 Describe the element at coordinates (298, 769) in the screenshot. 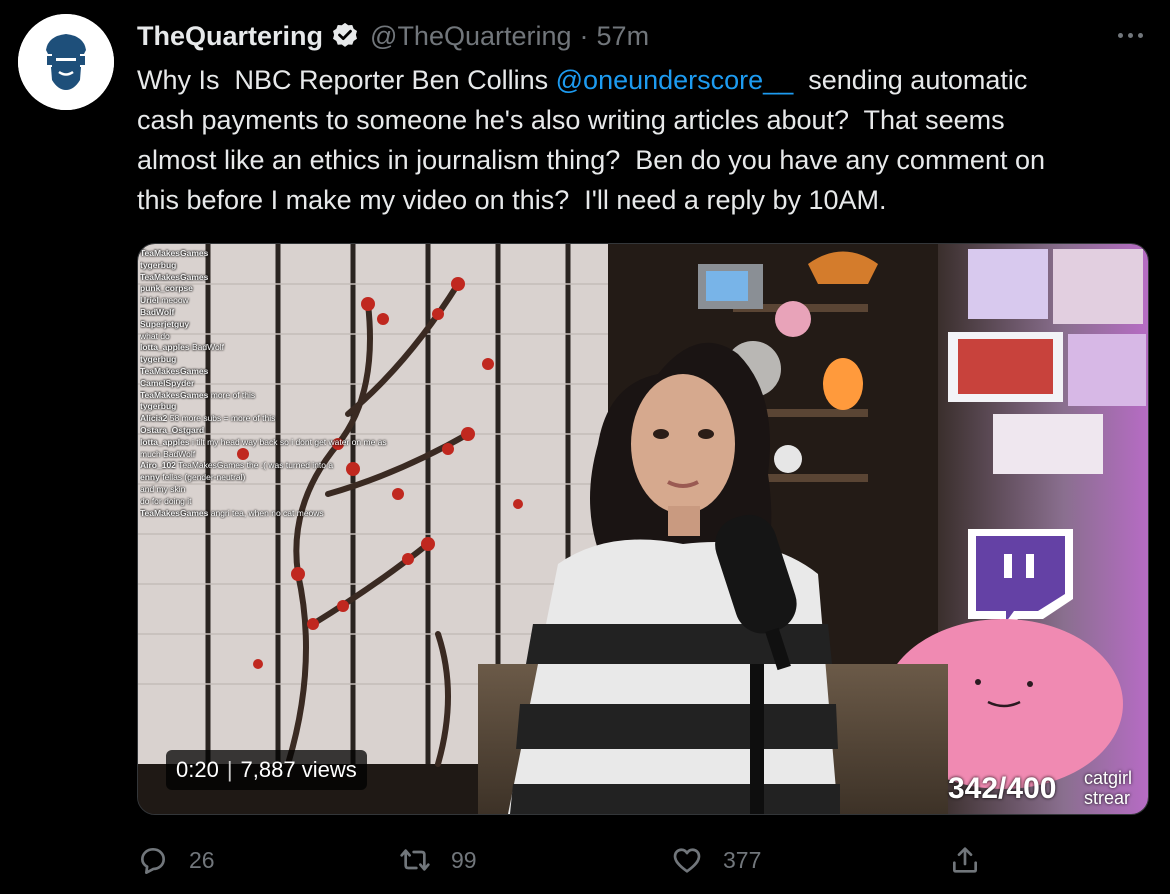

I see `video-views: 7,887 views` at that location.